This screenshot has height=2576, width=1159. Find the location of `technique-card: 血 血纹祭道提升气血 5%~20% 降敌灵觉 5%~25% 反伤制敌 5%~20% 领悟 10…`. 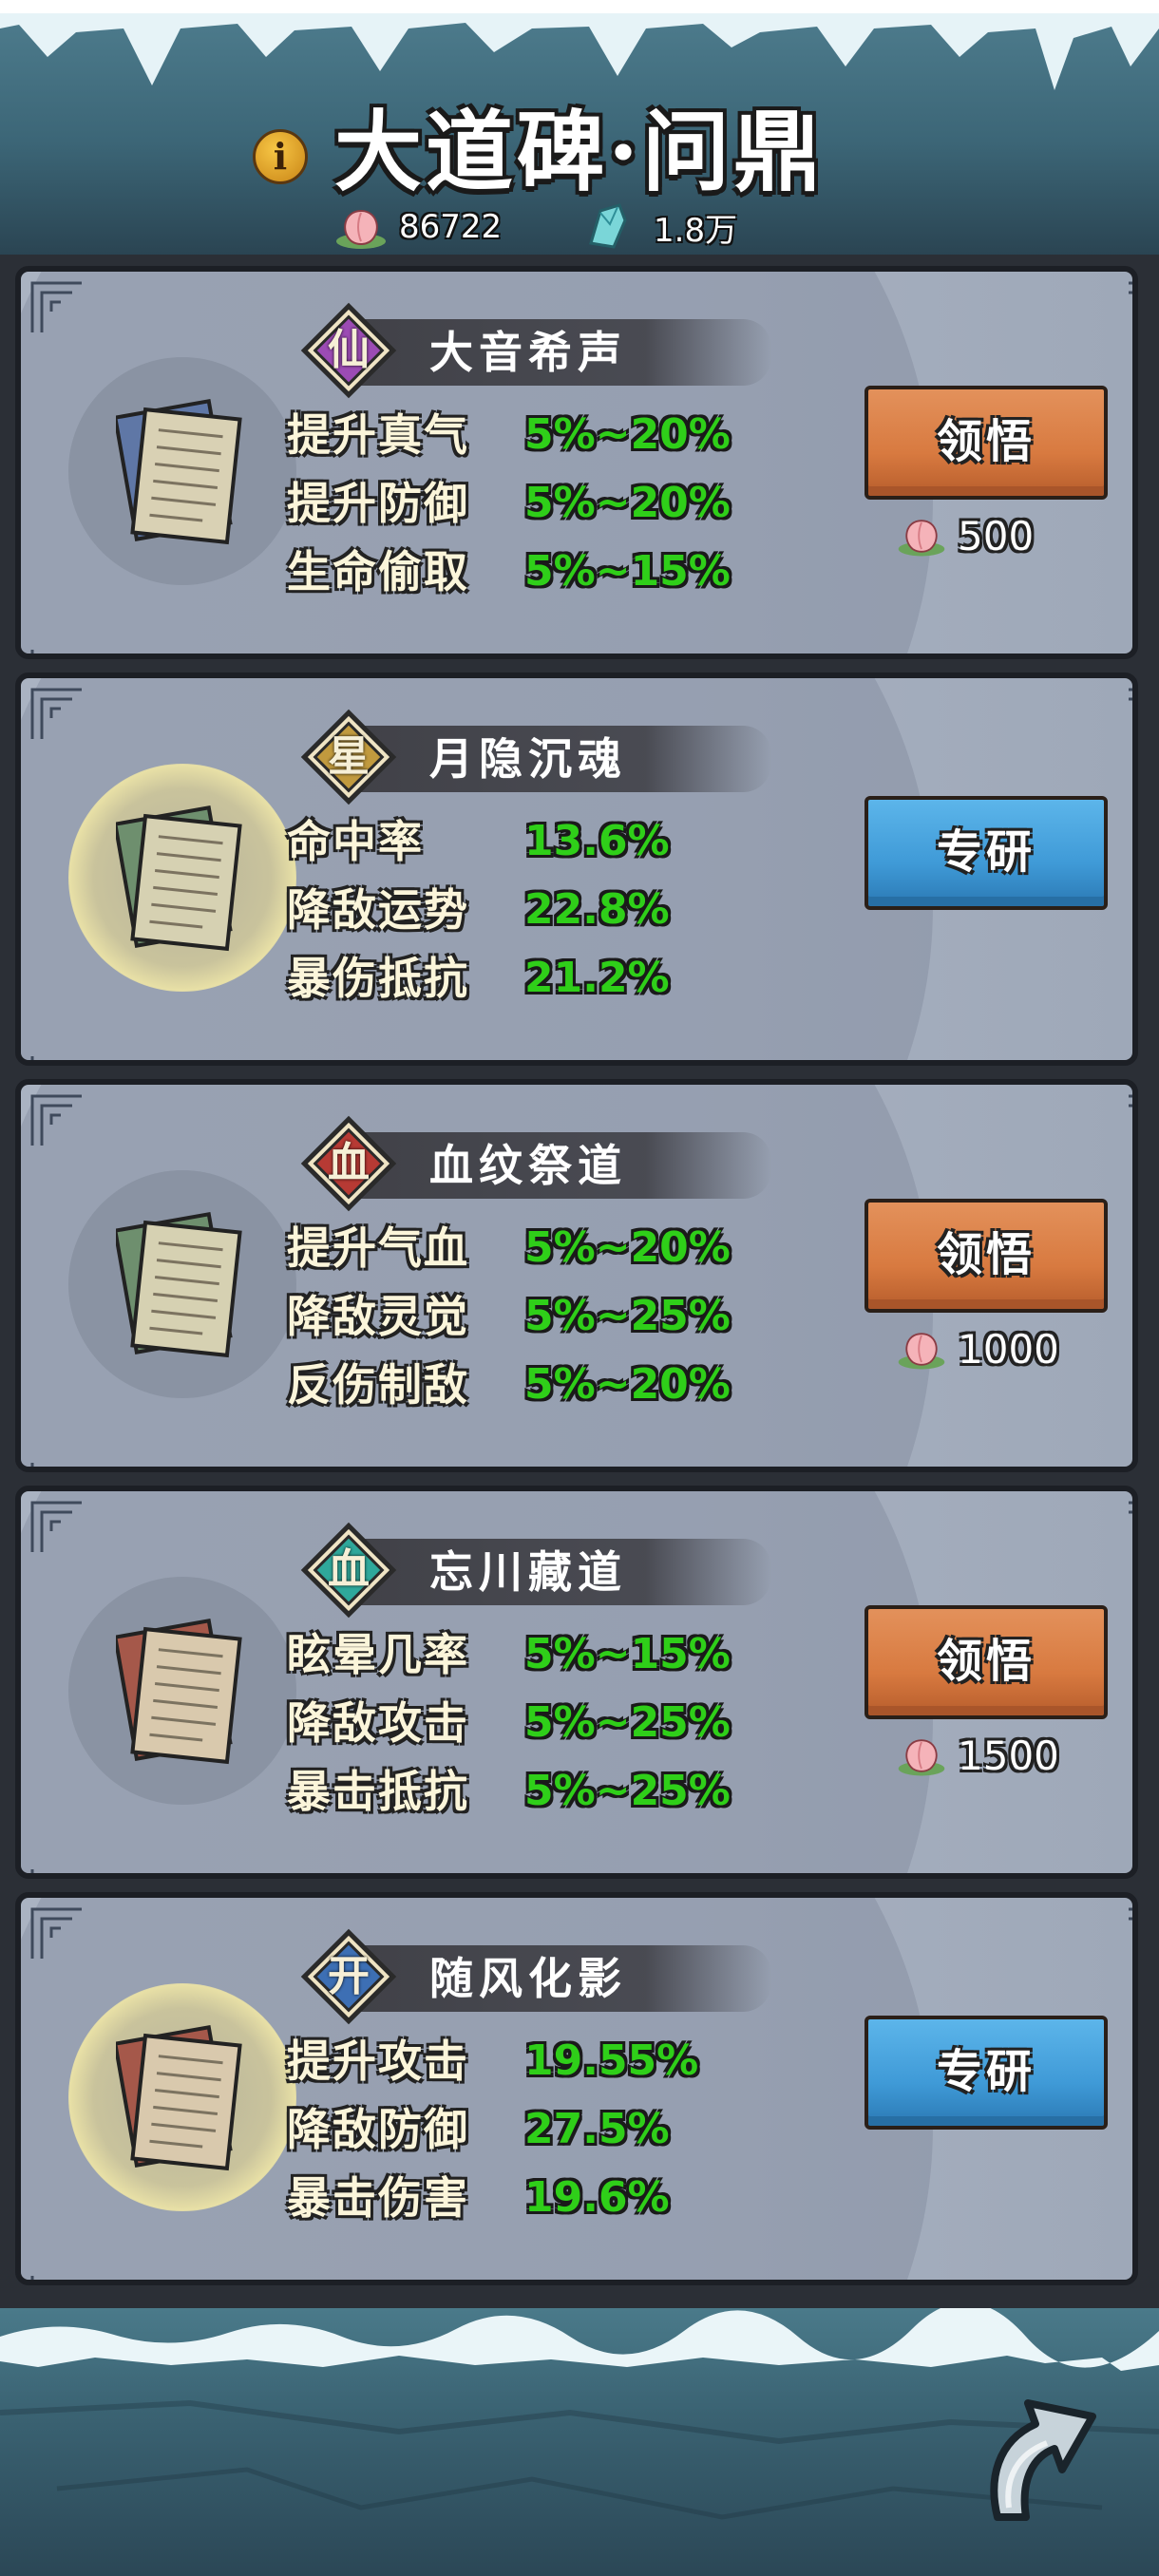

technique-card: 血 血纹祭道提升气血 5%~20% 降敌灵觉 5%~25% 反伤制敌 5%~20% 领悟 10… is located at coordinates (576, 1275).